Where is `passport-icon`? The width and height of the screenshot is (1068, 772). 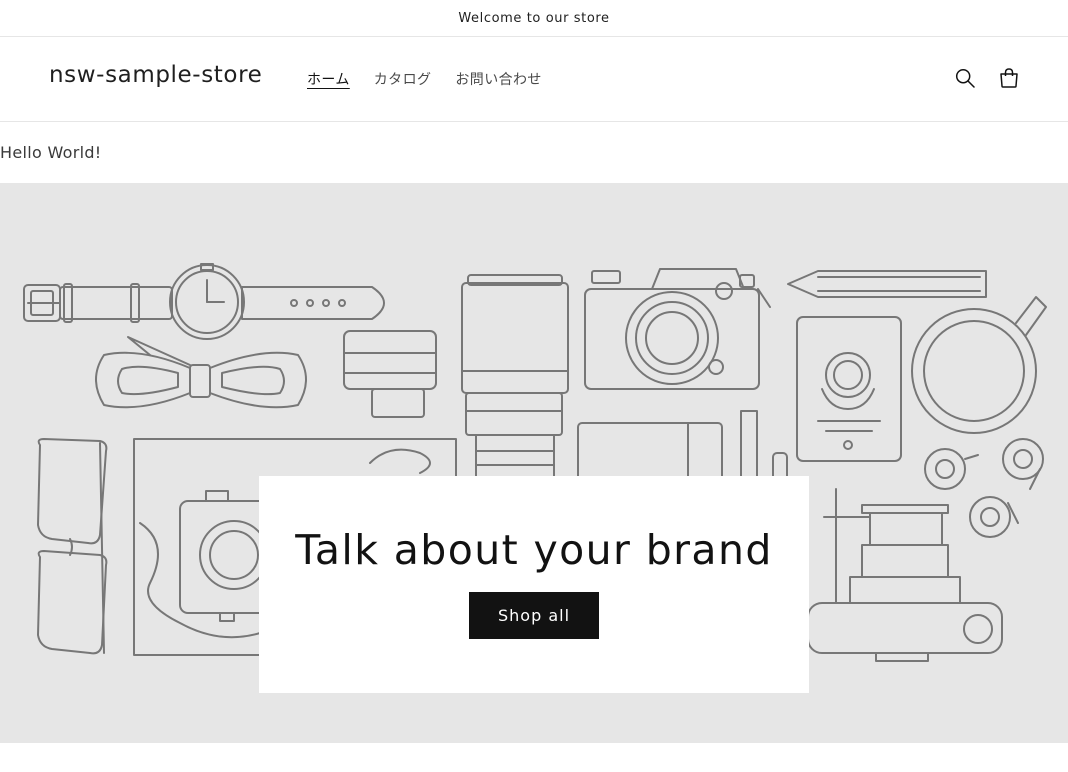
passport-icon is located at coordinates (849, 389).